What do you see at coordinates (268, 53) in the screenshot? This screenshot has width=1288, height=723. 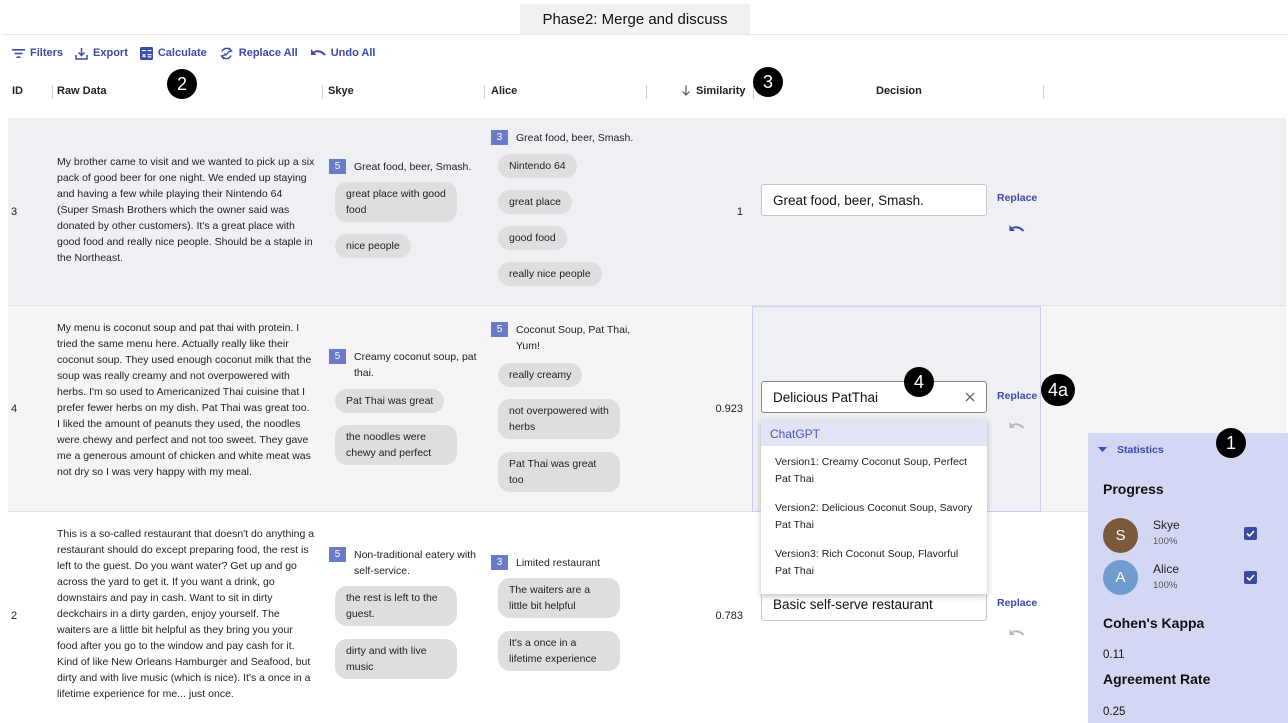 I see `replace-all-label: Replace All` at bounding box center [268, 53].